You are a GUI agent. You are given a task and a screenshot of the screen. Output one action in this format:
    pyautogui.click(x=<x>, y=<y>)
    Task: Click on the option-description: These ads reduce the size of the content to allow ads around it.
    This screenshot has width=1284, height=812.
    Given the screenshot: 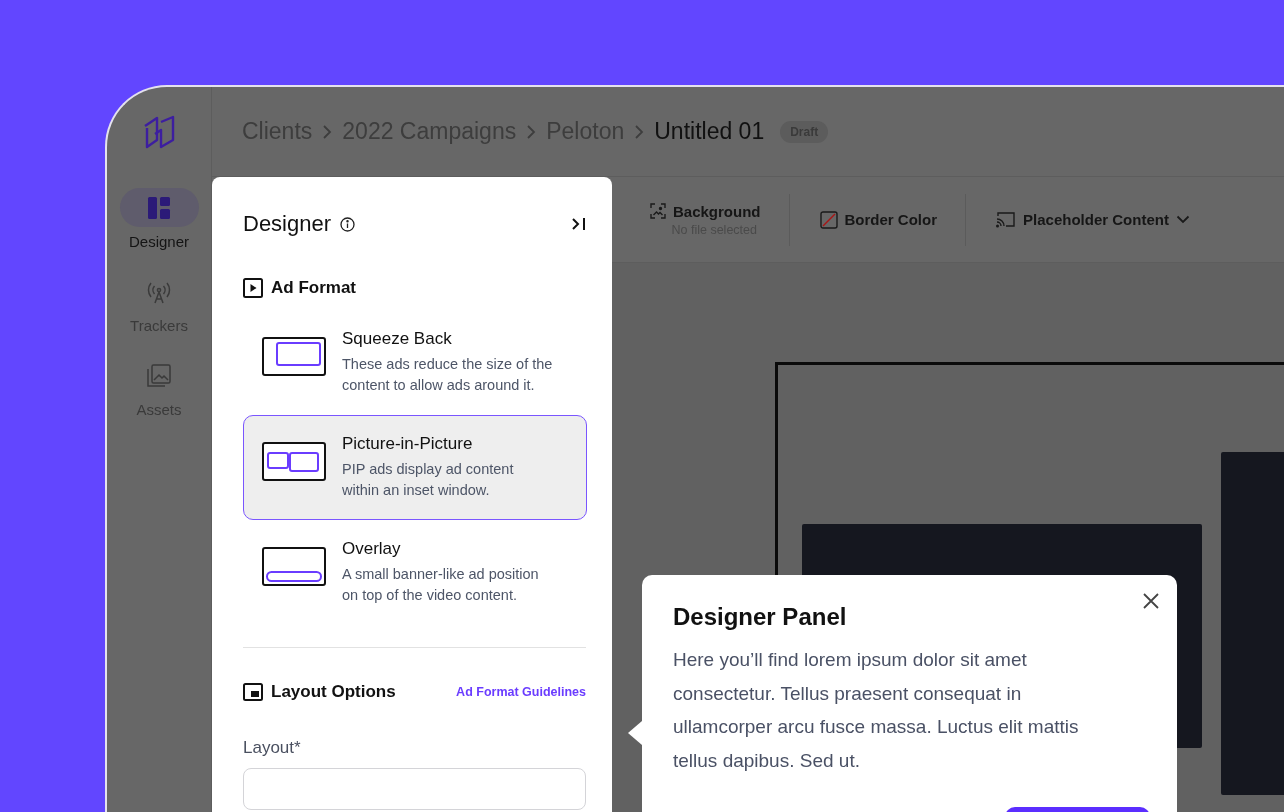 What is the action you would take?
    pyautogui.click(x=448, y=375)
    